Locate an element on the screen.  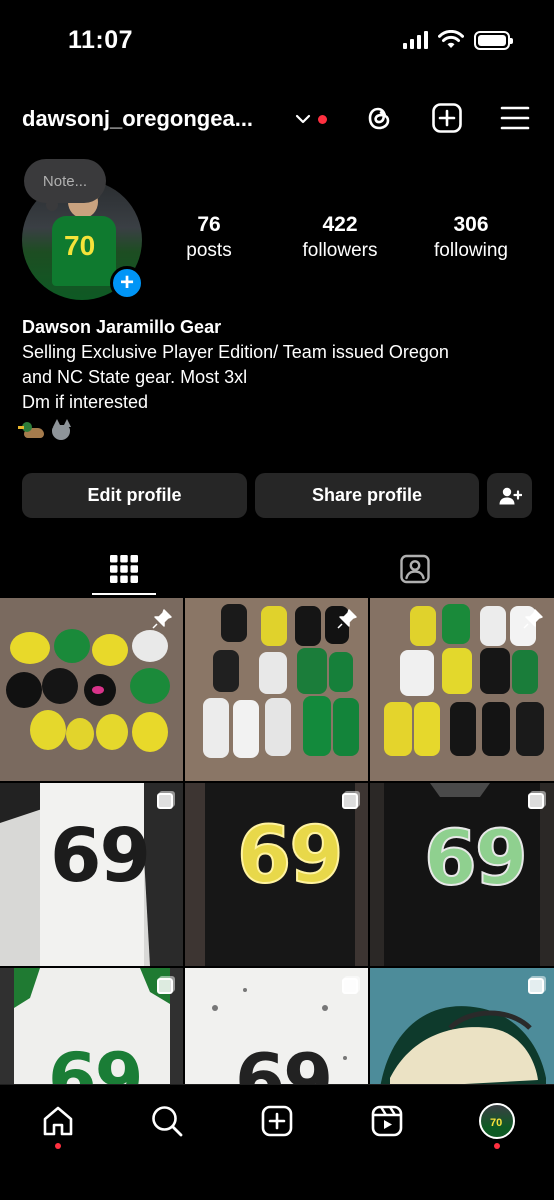
nav-search is located at coordinates (167, 1121).